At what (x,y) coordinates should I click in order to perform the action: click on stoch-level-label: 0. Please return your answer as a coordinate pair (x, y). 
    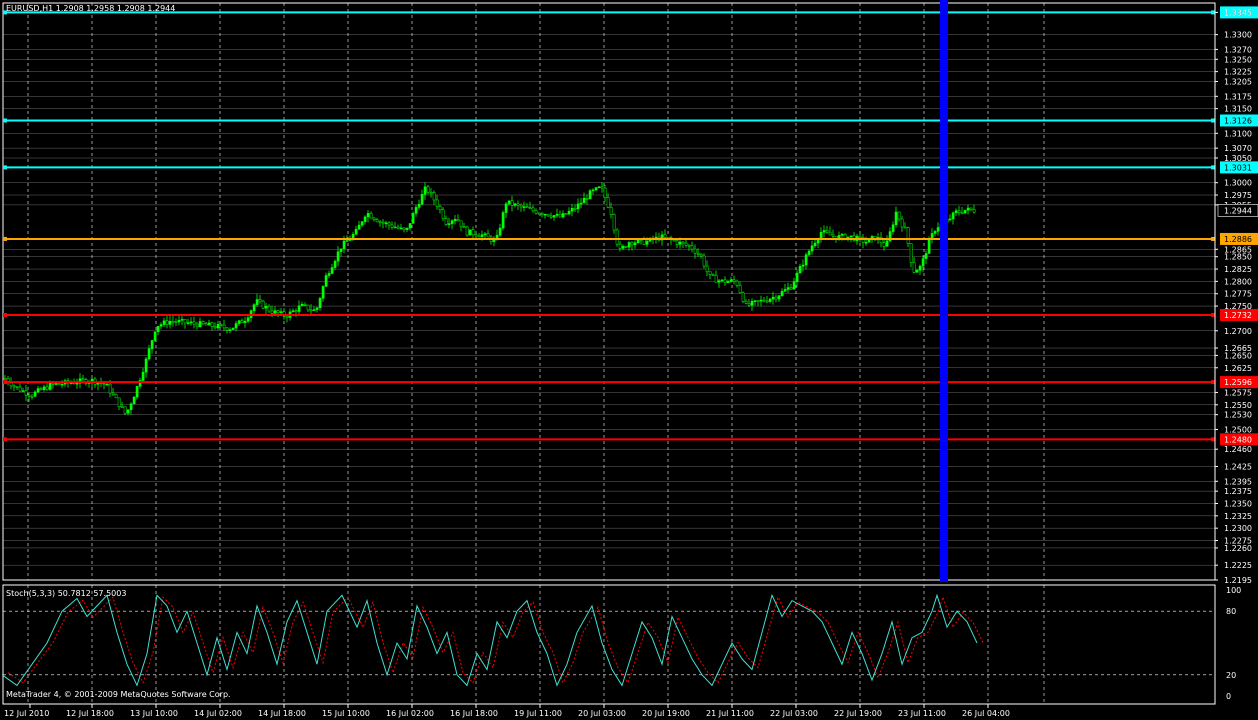
    Looking at the image, I should click on (1228, 696).